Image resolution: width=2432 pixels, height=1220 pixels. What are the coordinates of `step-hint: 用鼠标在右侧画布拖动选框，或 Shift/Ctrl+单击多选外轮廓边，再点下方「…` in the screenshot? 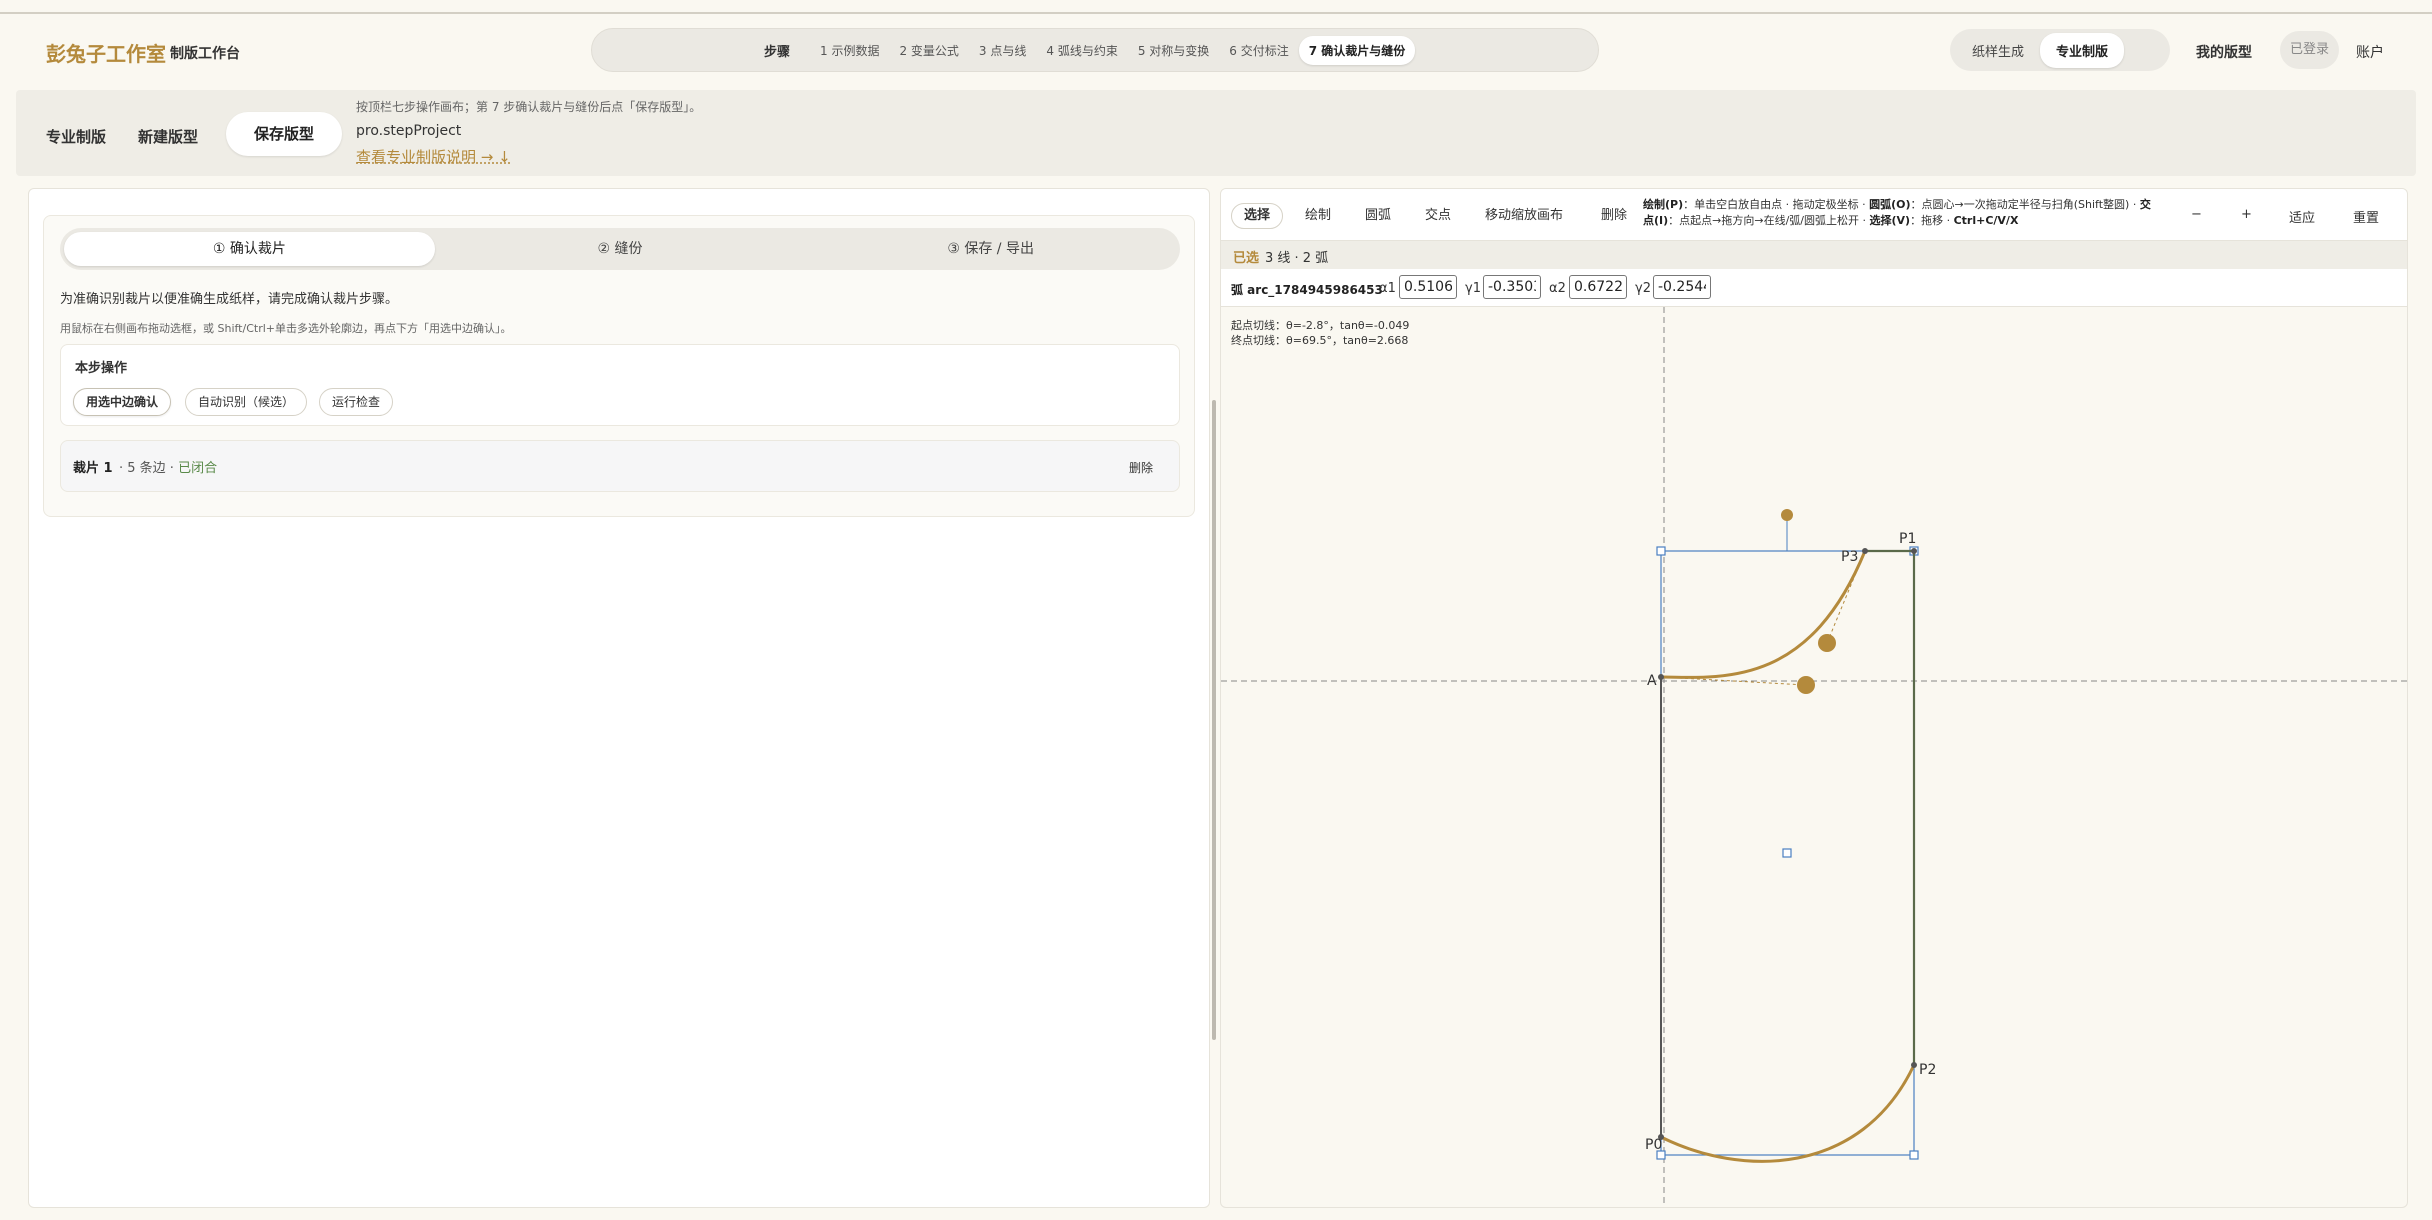 It's located at (286, 328).